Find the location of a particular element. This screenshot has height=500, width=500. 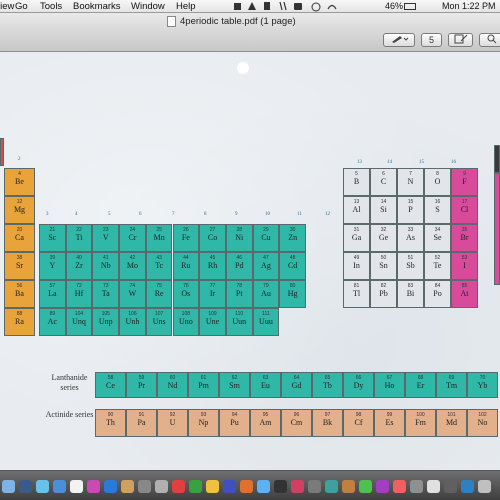

document-smudge is located at coordinates (243, 68).